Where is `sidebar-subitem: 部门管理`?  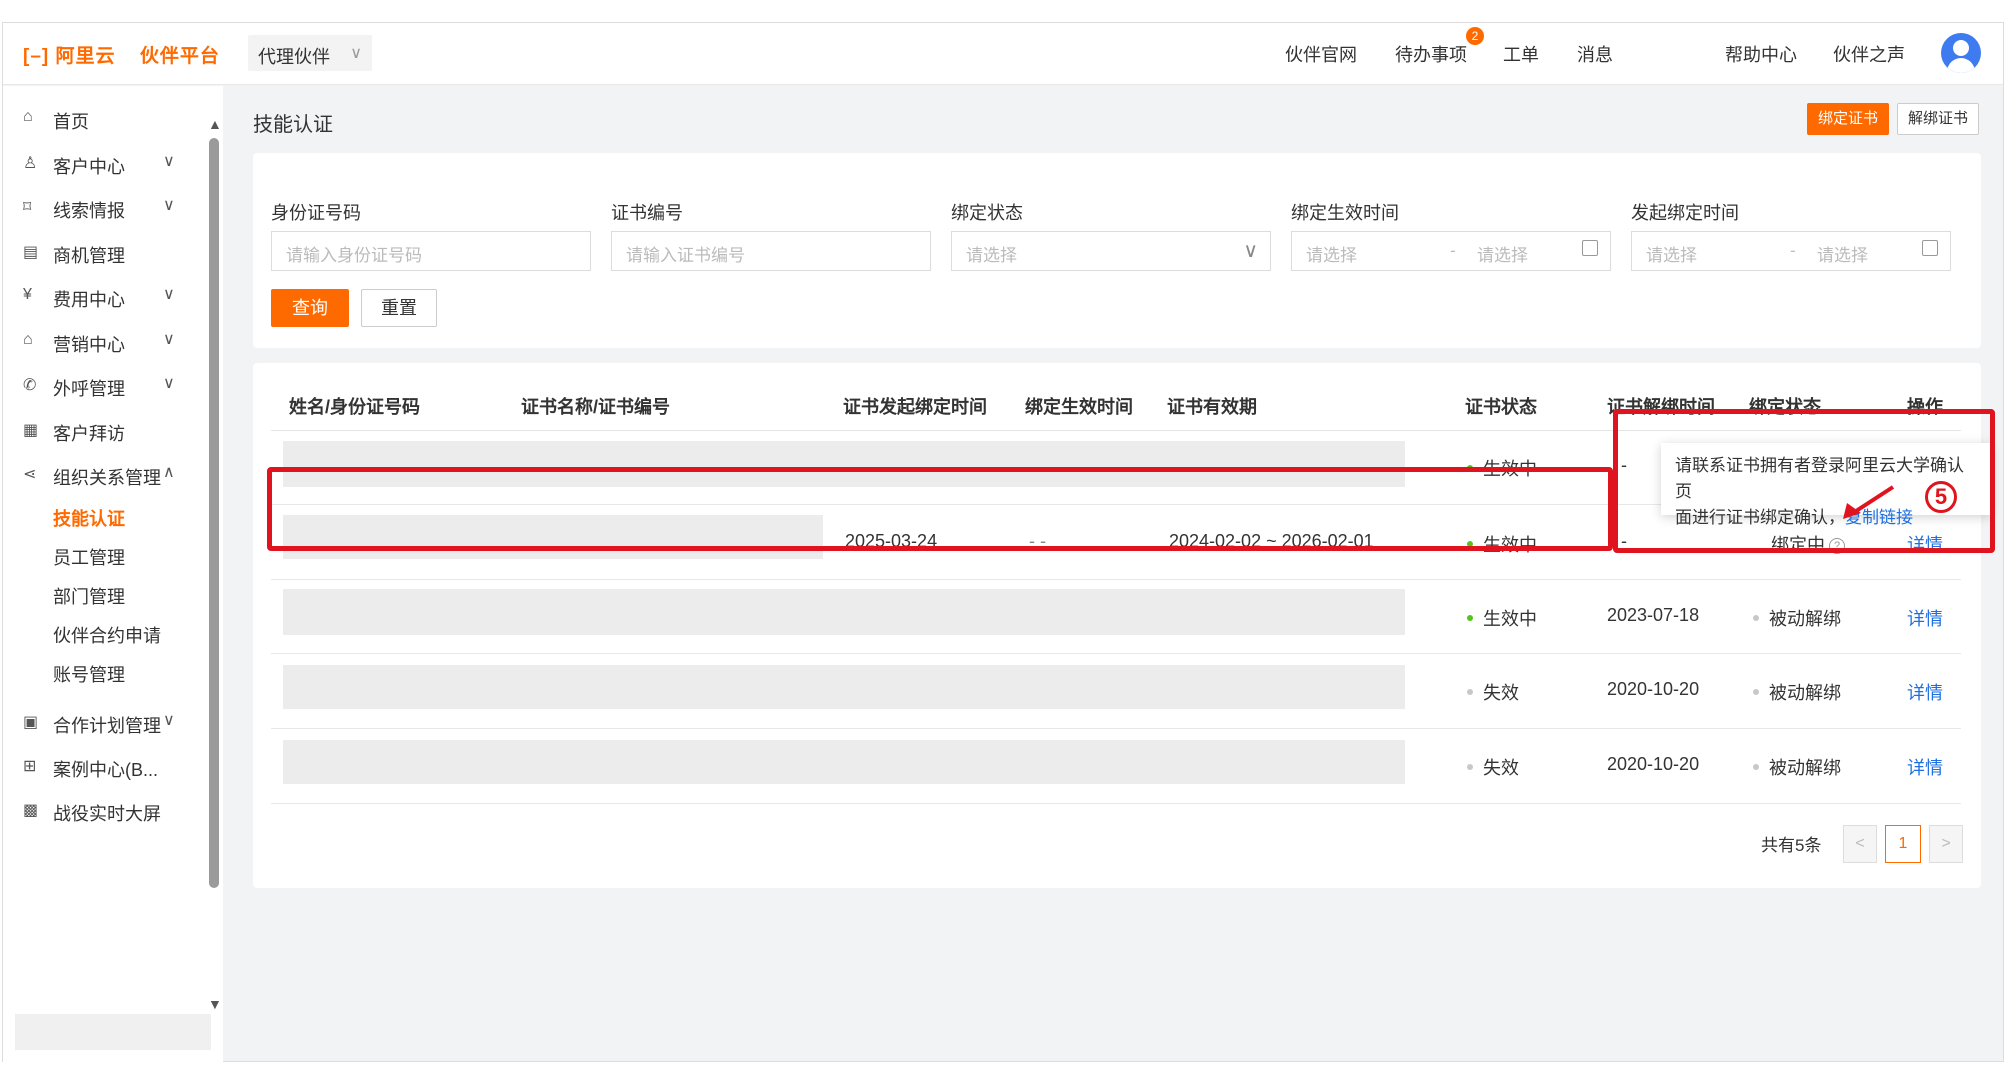 sidebar-subitem: 部门管理 is located at coordinates (89, 596).